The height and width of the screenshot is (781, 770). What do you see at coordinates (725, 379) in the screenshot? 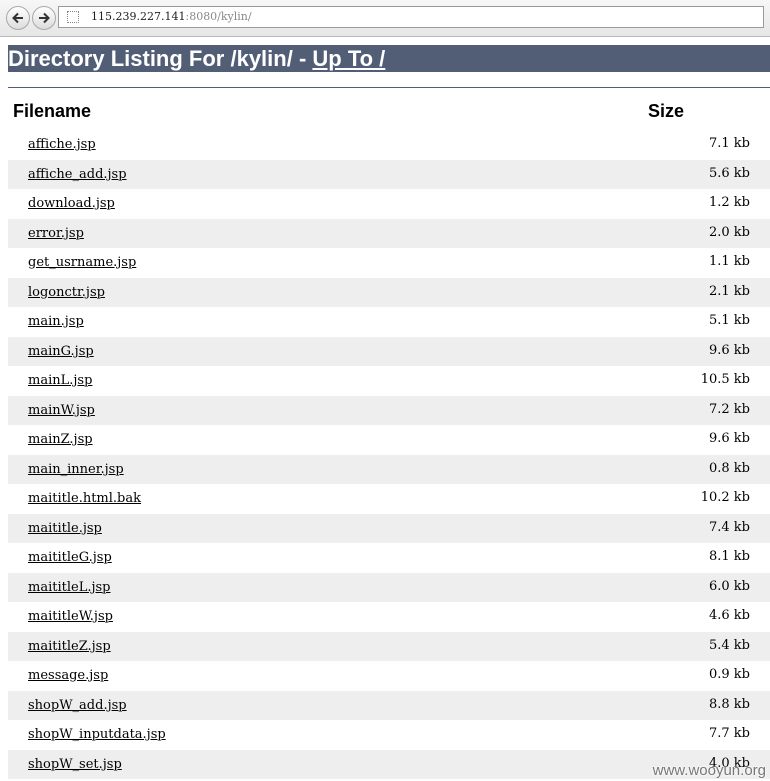
I see `file-size: 10.5 kb` at bounding box center [725, 379].